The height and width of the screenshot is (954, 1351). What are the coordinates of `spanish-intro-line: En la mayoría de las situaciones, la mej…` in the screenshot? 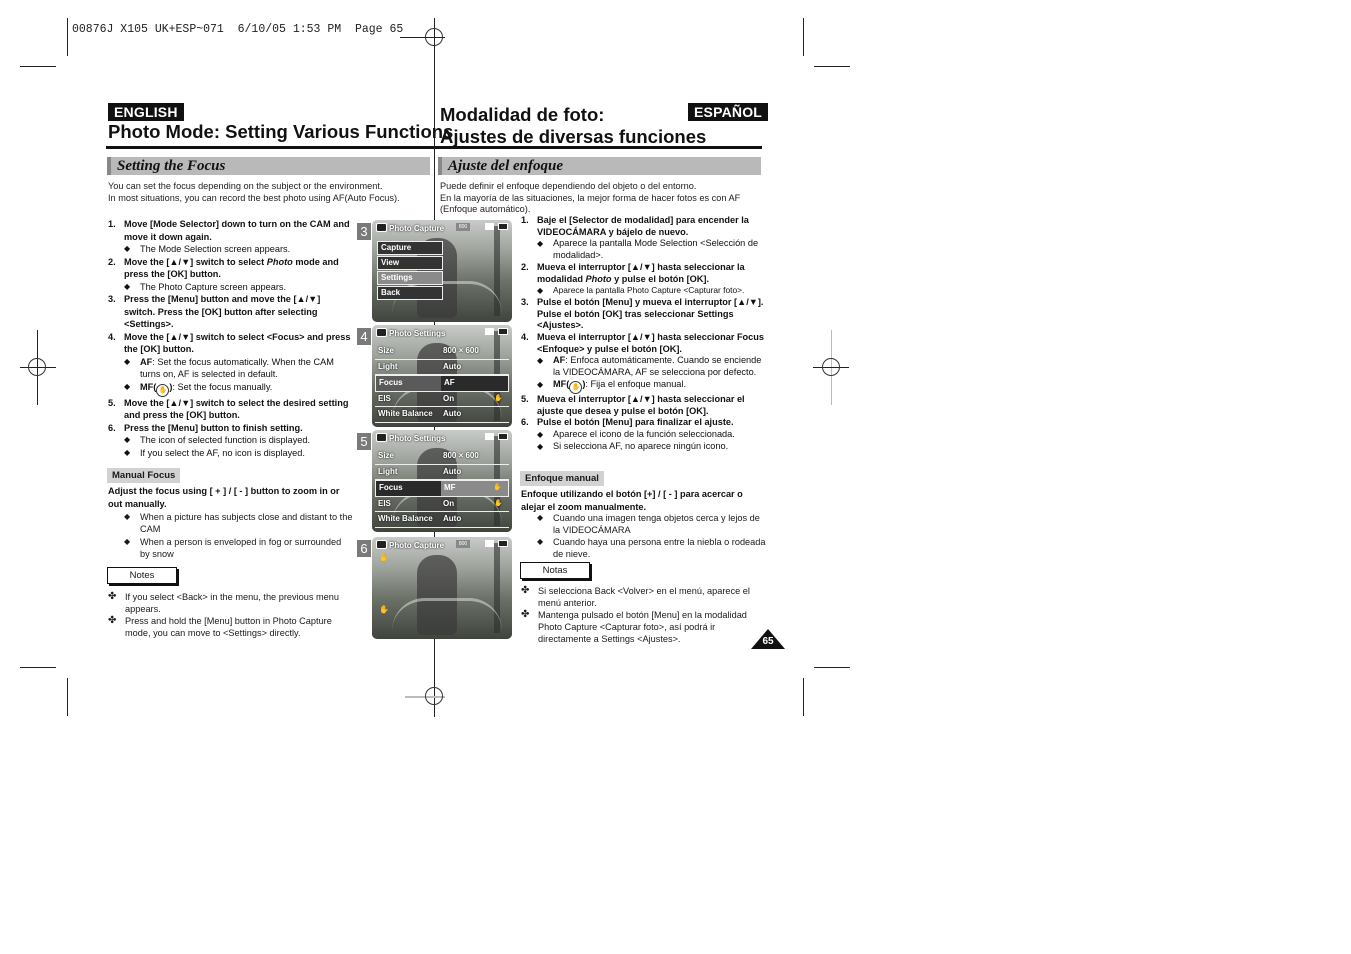 It's located at (590, 203).